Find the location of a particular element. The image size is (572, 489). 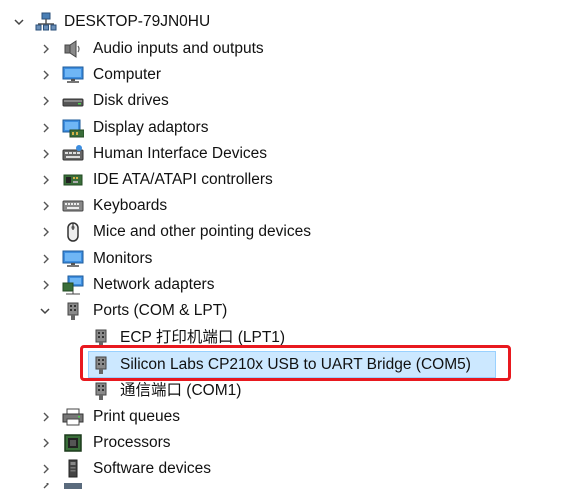

tree-category-row: Processors is located at coordinates (286, 443).